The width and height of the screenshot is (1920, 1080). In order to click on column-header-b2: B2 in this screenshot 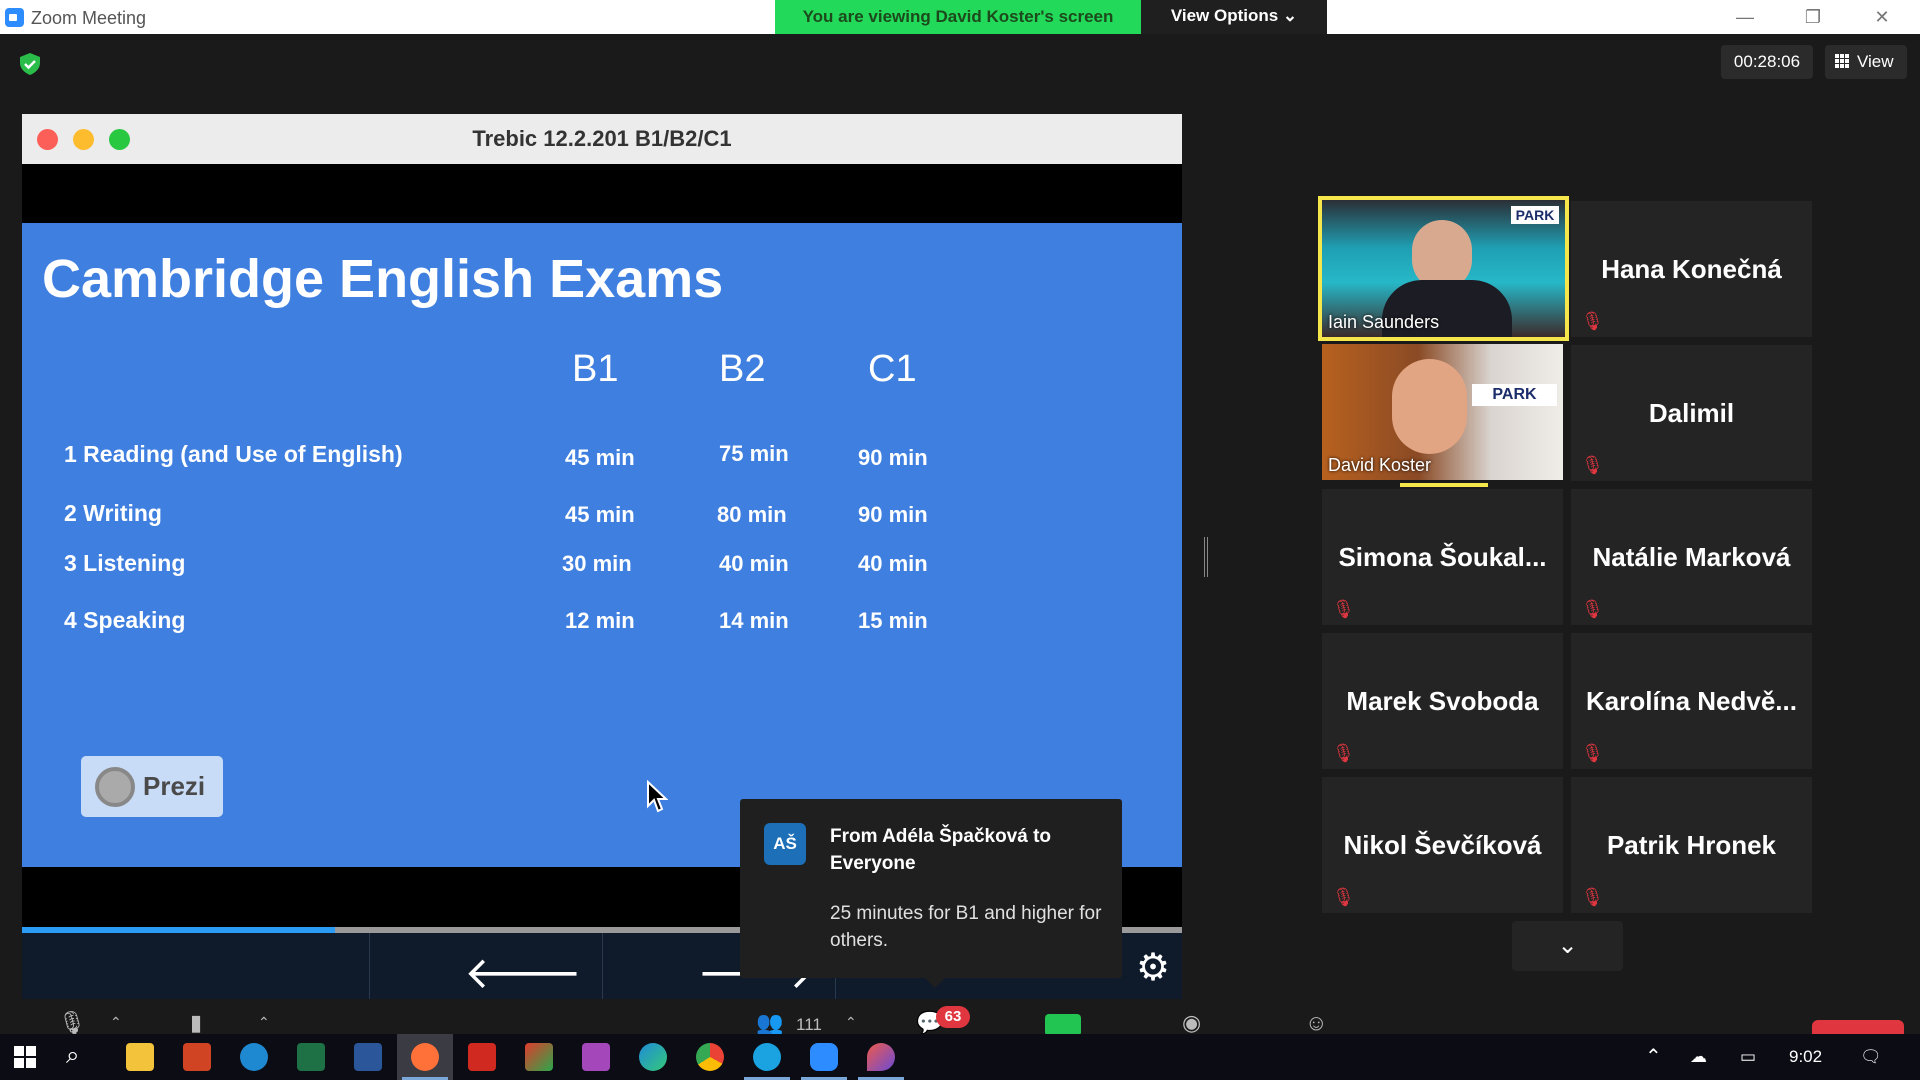, I will do `click(742, 369)`.